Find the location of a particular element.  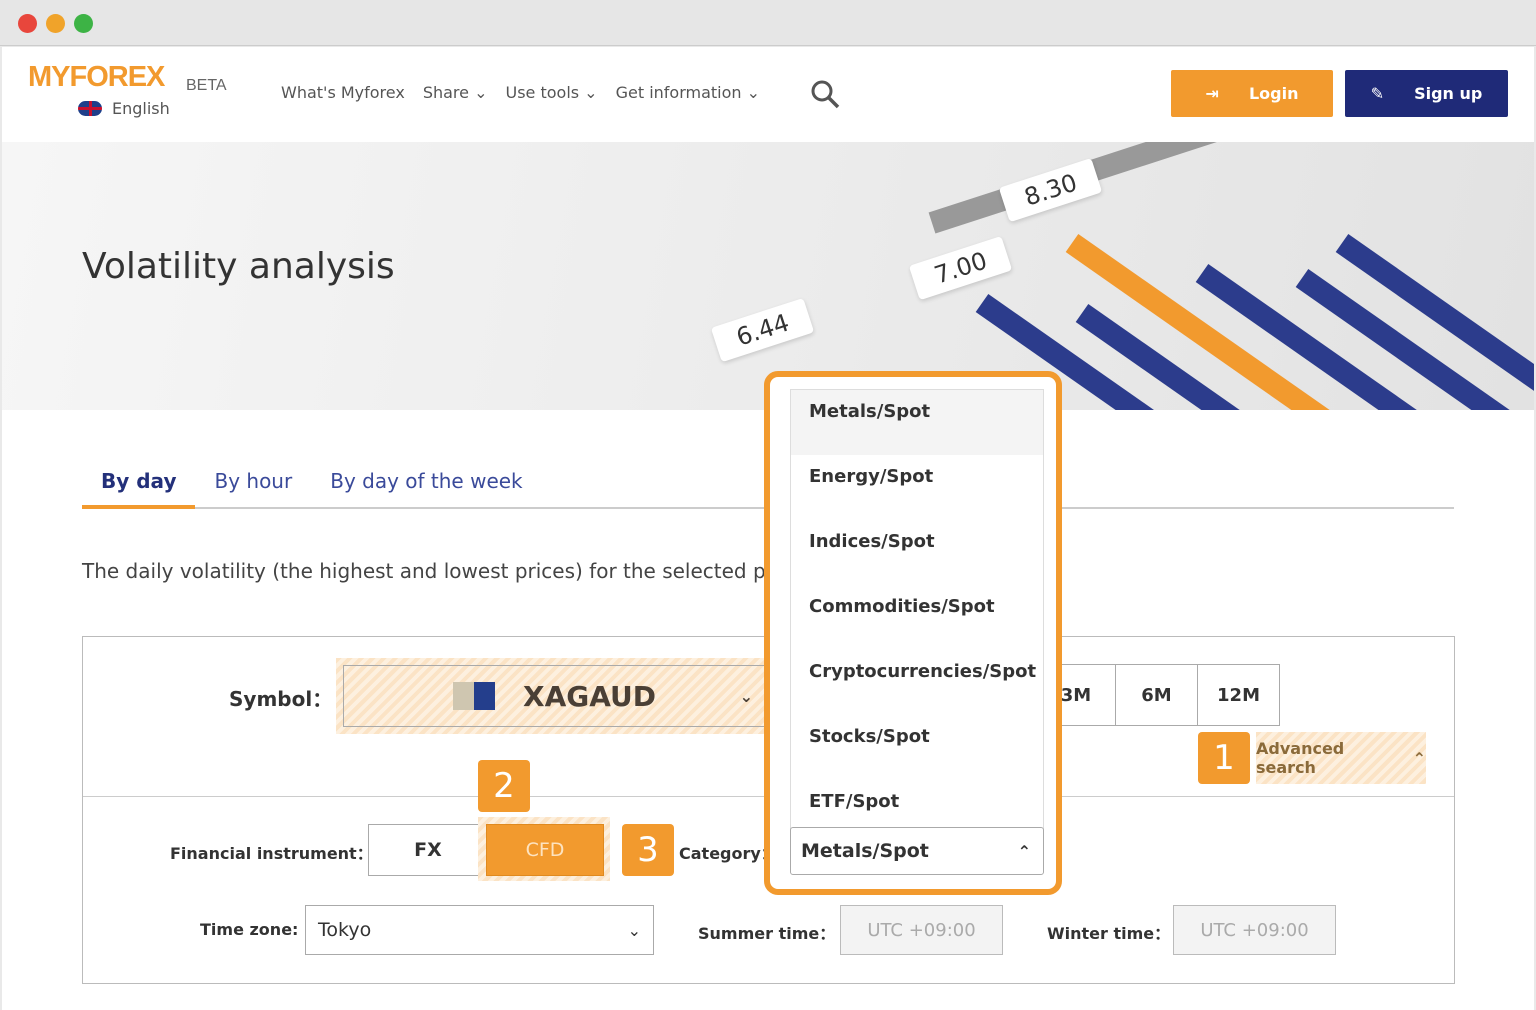

symbol-label: Symbol： is located at coordinates (281, 699).